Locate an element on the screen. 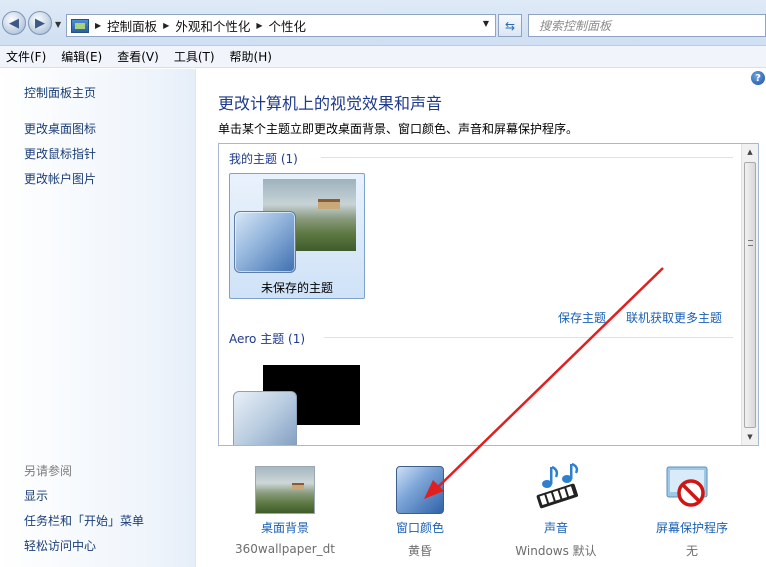 The width and height of the screenshot is (766, 567). breadcrumb-personalization: 个性化 is located at coordinates (288, 25).